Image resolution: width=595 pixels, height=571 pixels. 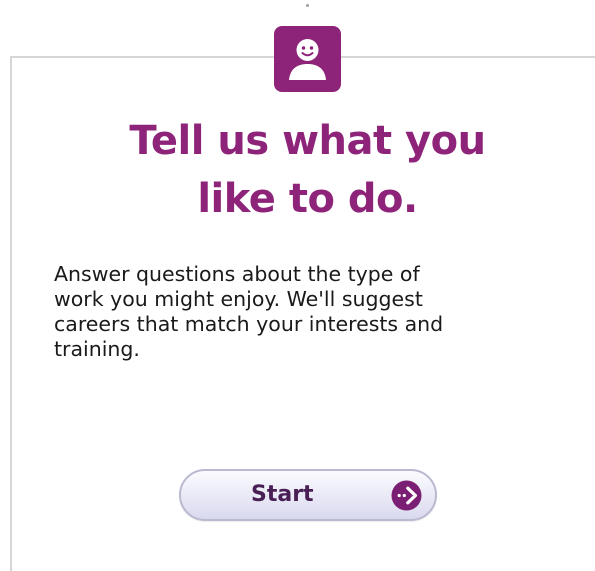 What do you see at coordinates (307, 199) in the screenshot?
I see `page-title-line-2: like to do.` at bounding box center [307, 199].